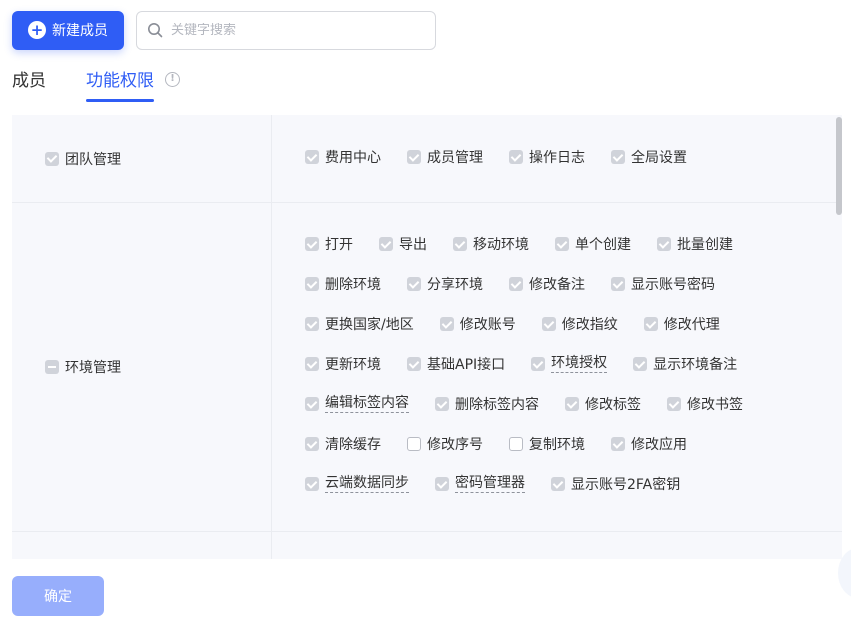 The width and height of the screenshot is (851, 627). I want to click on tab-permissions: 功能权限, so click(120, 85).